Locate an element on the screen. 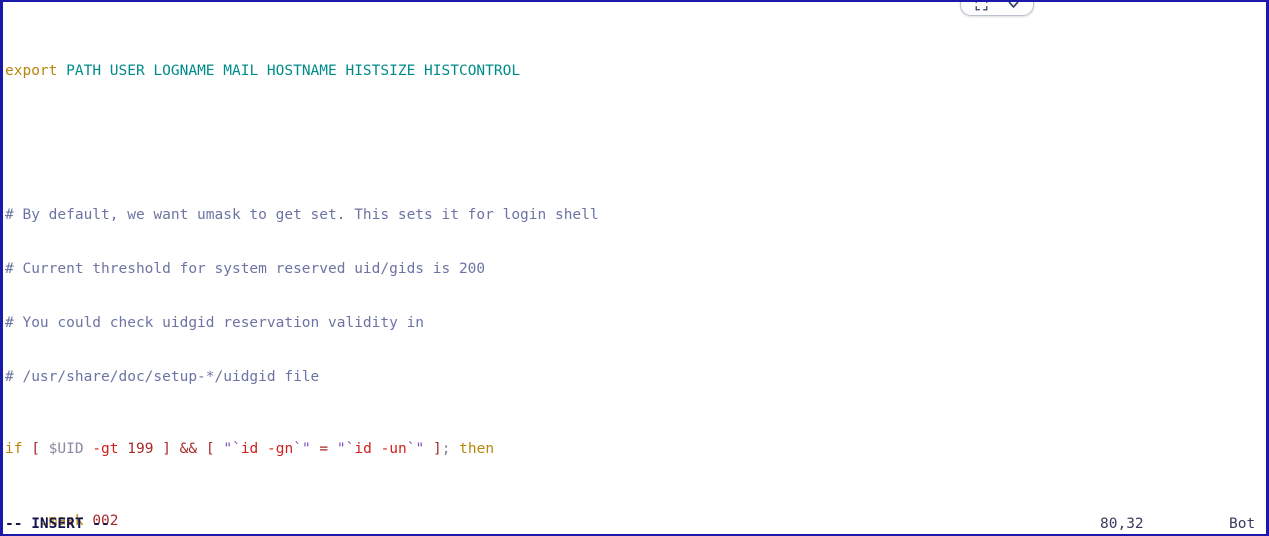 This screenshot has width=1269, height=536. token-flag: -gt is located at coordinates (105, 449).